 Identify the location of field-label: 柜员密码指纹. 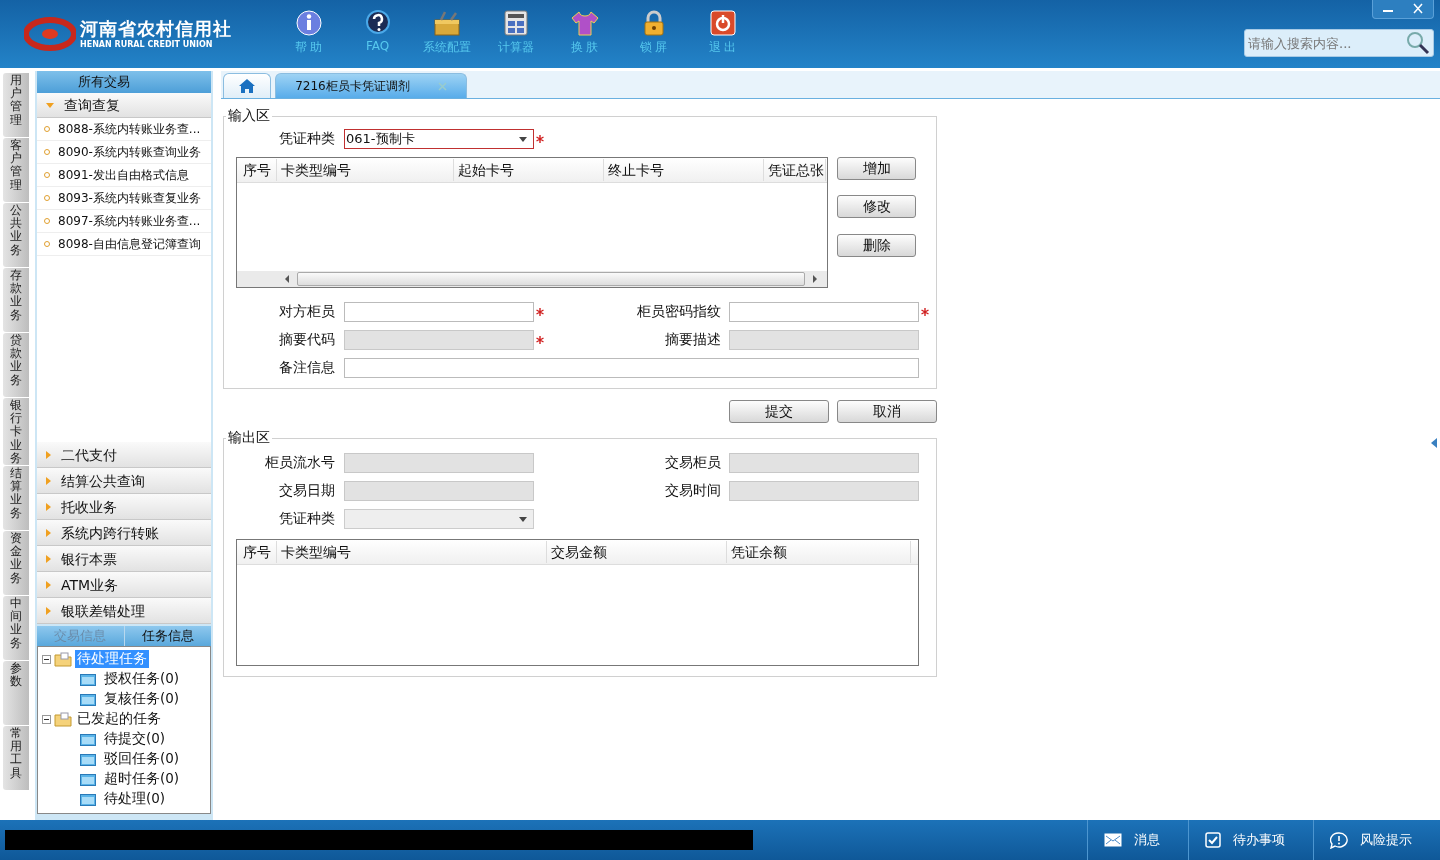
(679, 312).